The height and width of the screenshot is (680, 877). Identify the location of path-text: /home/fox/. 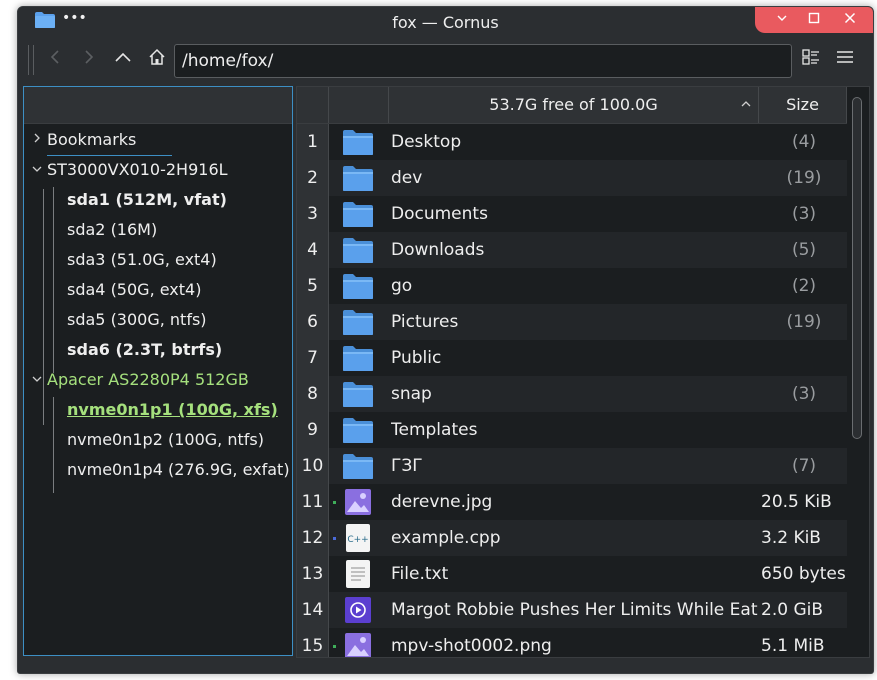
(227, 61).